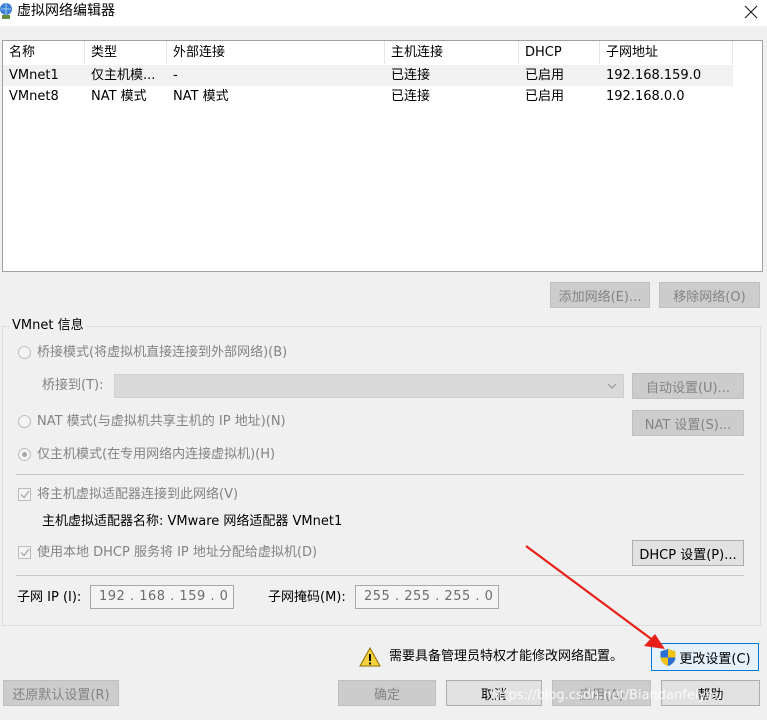 The image size is (767, 720). What do you see at coordinates (49, 597) in the screenshot?
I see `subnet-ip-label: 子网 IP (I):` at bounding box center [49, 597].